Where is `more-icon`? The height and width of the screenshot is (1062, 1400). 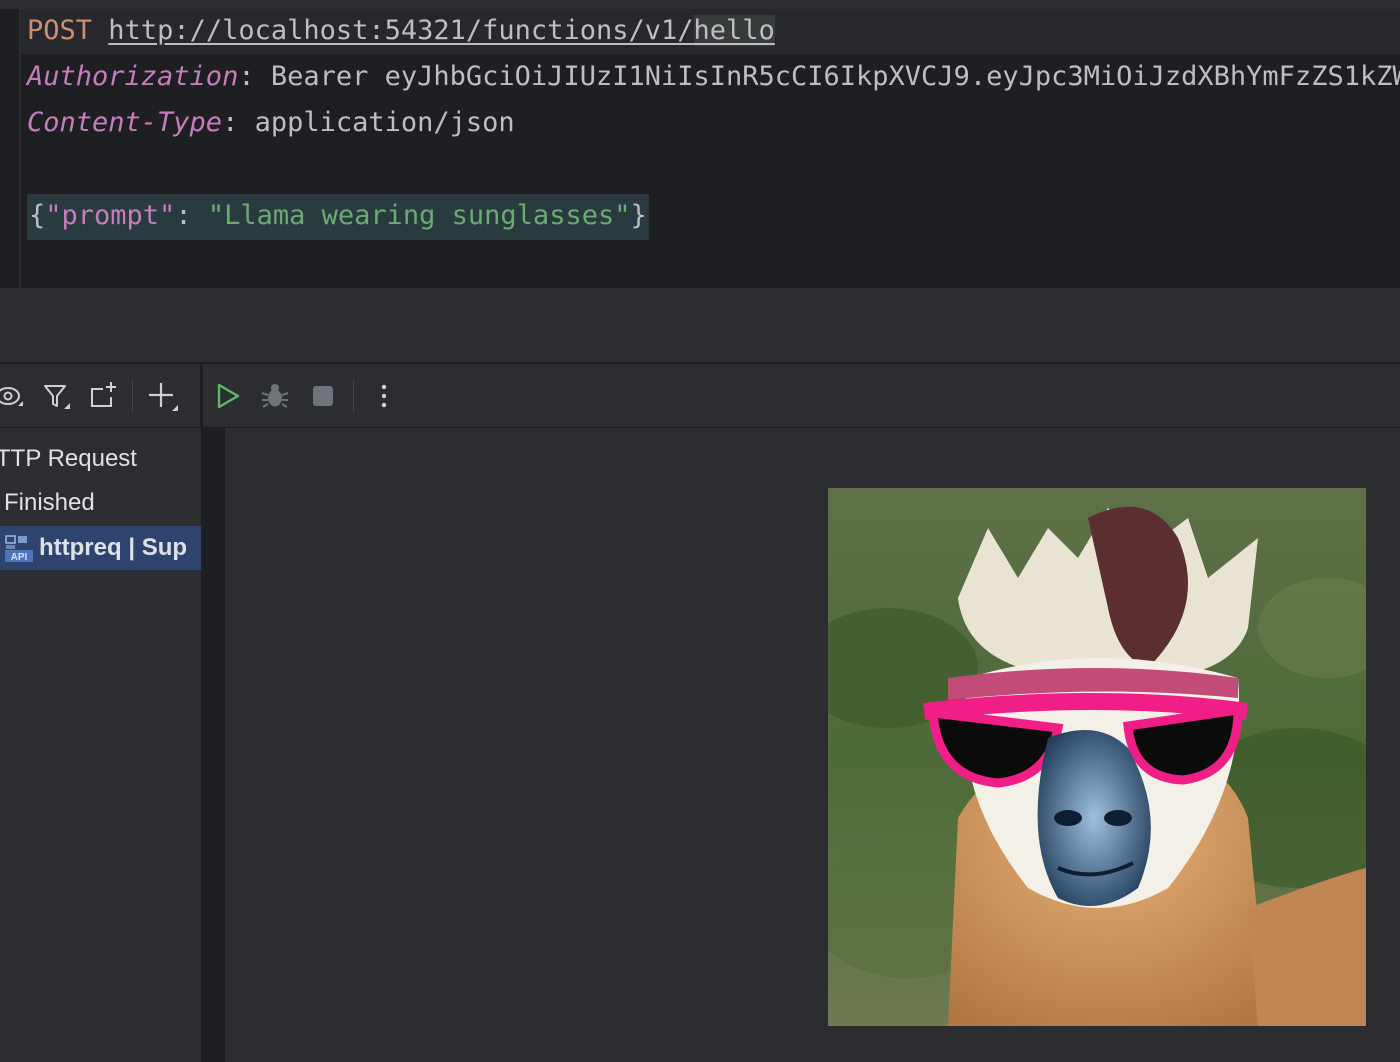
more-icon is located at coordinates (384, 396).